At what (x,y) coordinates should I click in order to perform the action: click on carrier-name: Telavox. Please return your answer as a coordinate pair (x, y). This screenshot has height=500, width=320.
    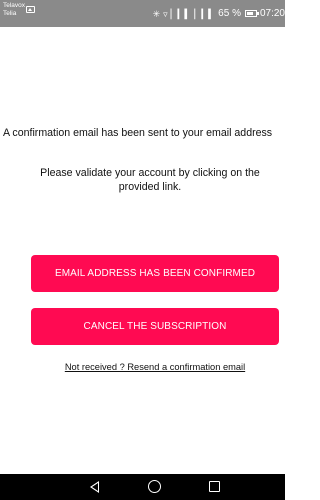
    Looking at the image, I should click on (14, 5).